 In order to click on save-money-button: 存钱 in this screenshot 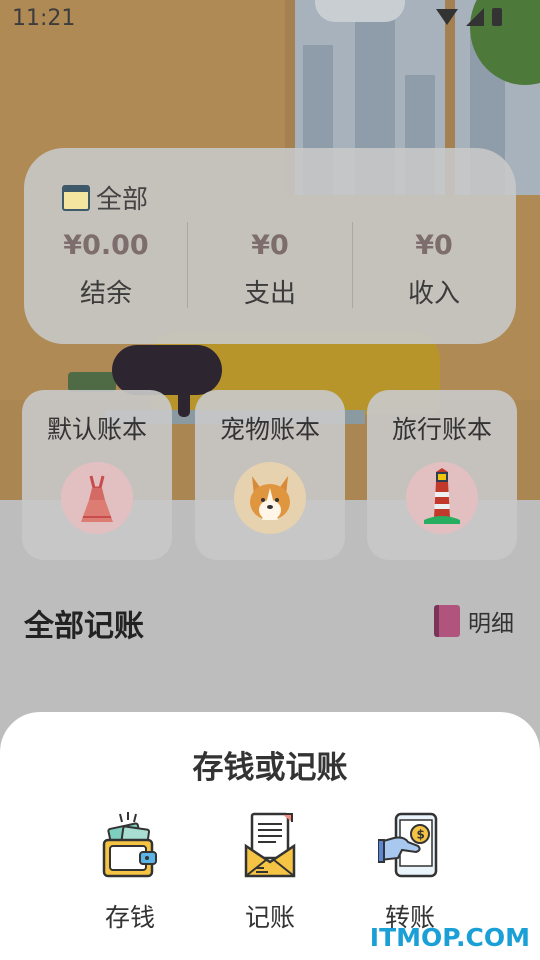, I will do `click(130, 872)`.